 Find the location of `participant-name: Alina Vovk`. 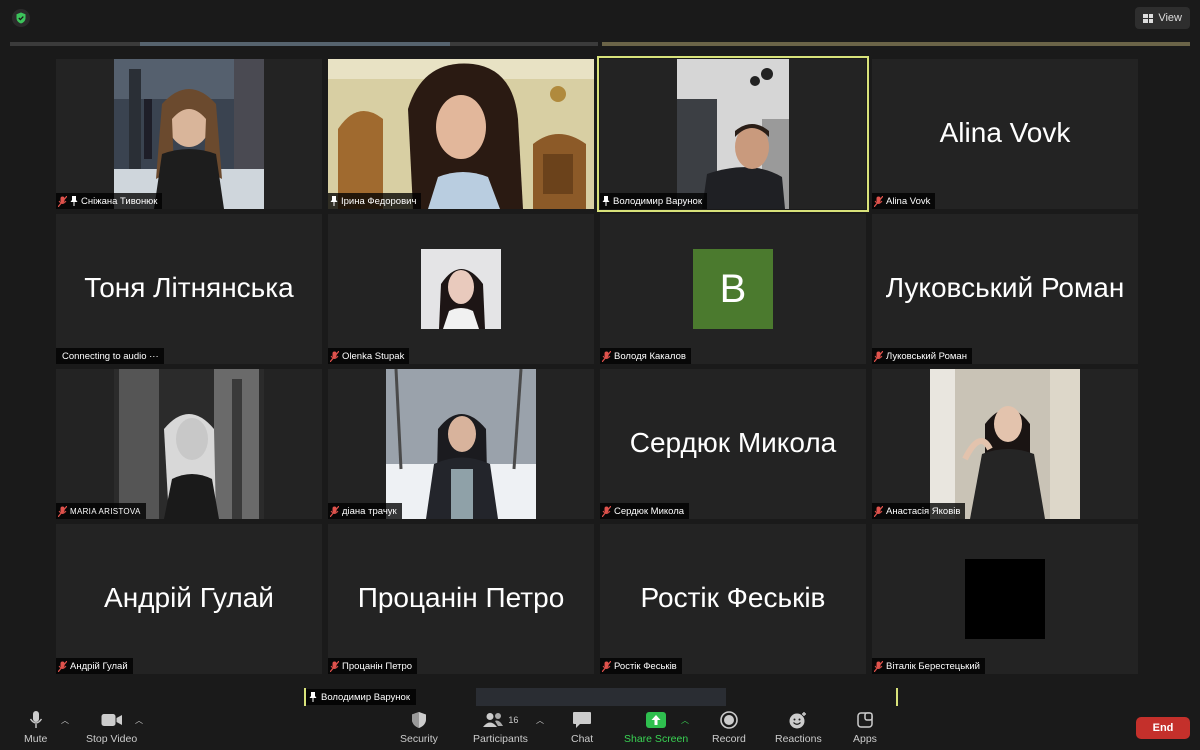

participant-name: Alina Vovk is located at coordinates (908, 201).